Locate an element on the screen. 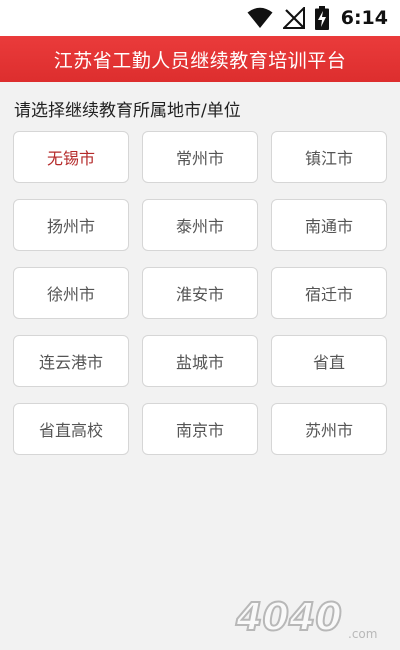 The width and height of the screenshot is (400, 650). city-button-zhenjiang: 镇江市 is located at coordinates (329, 157).